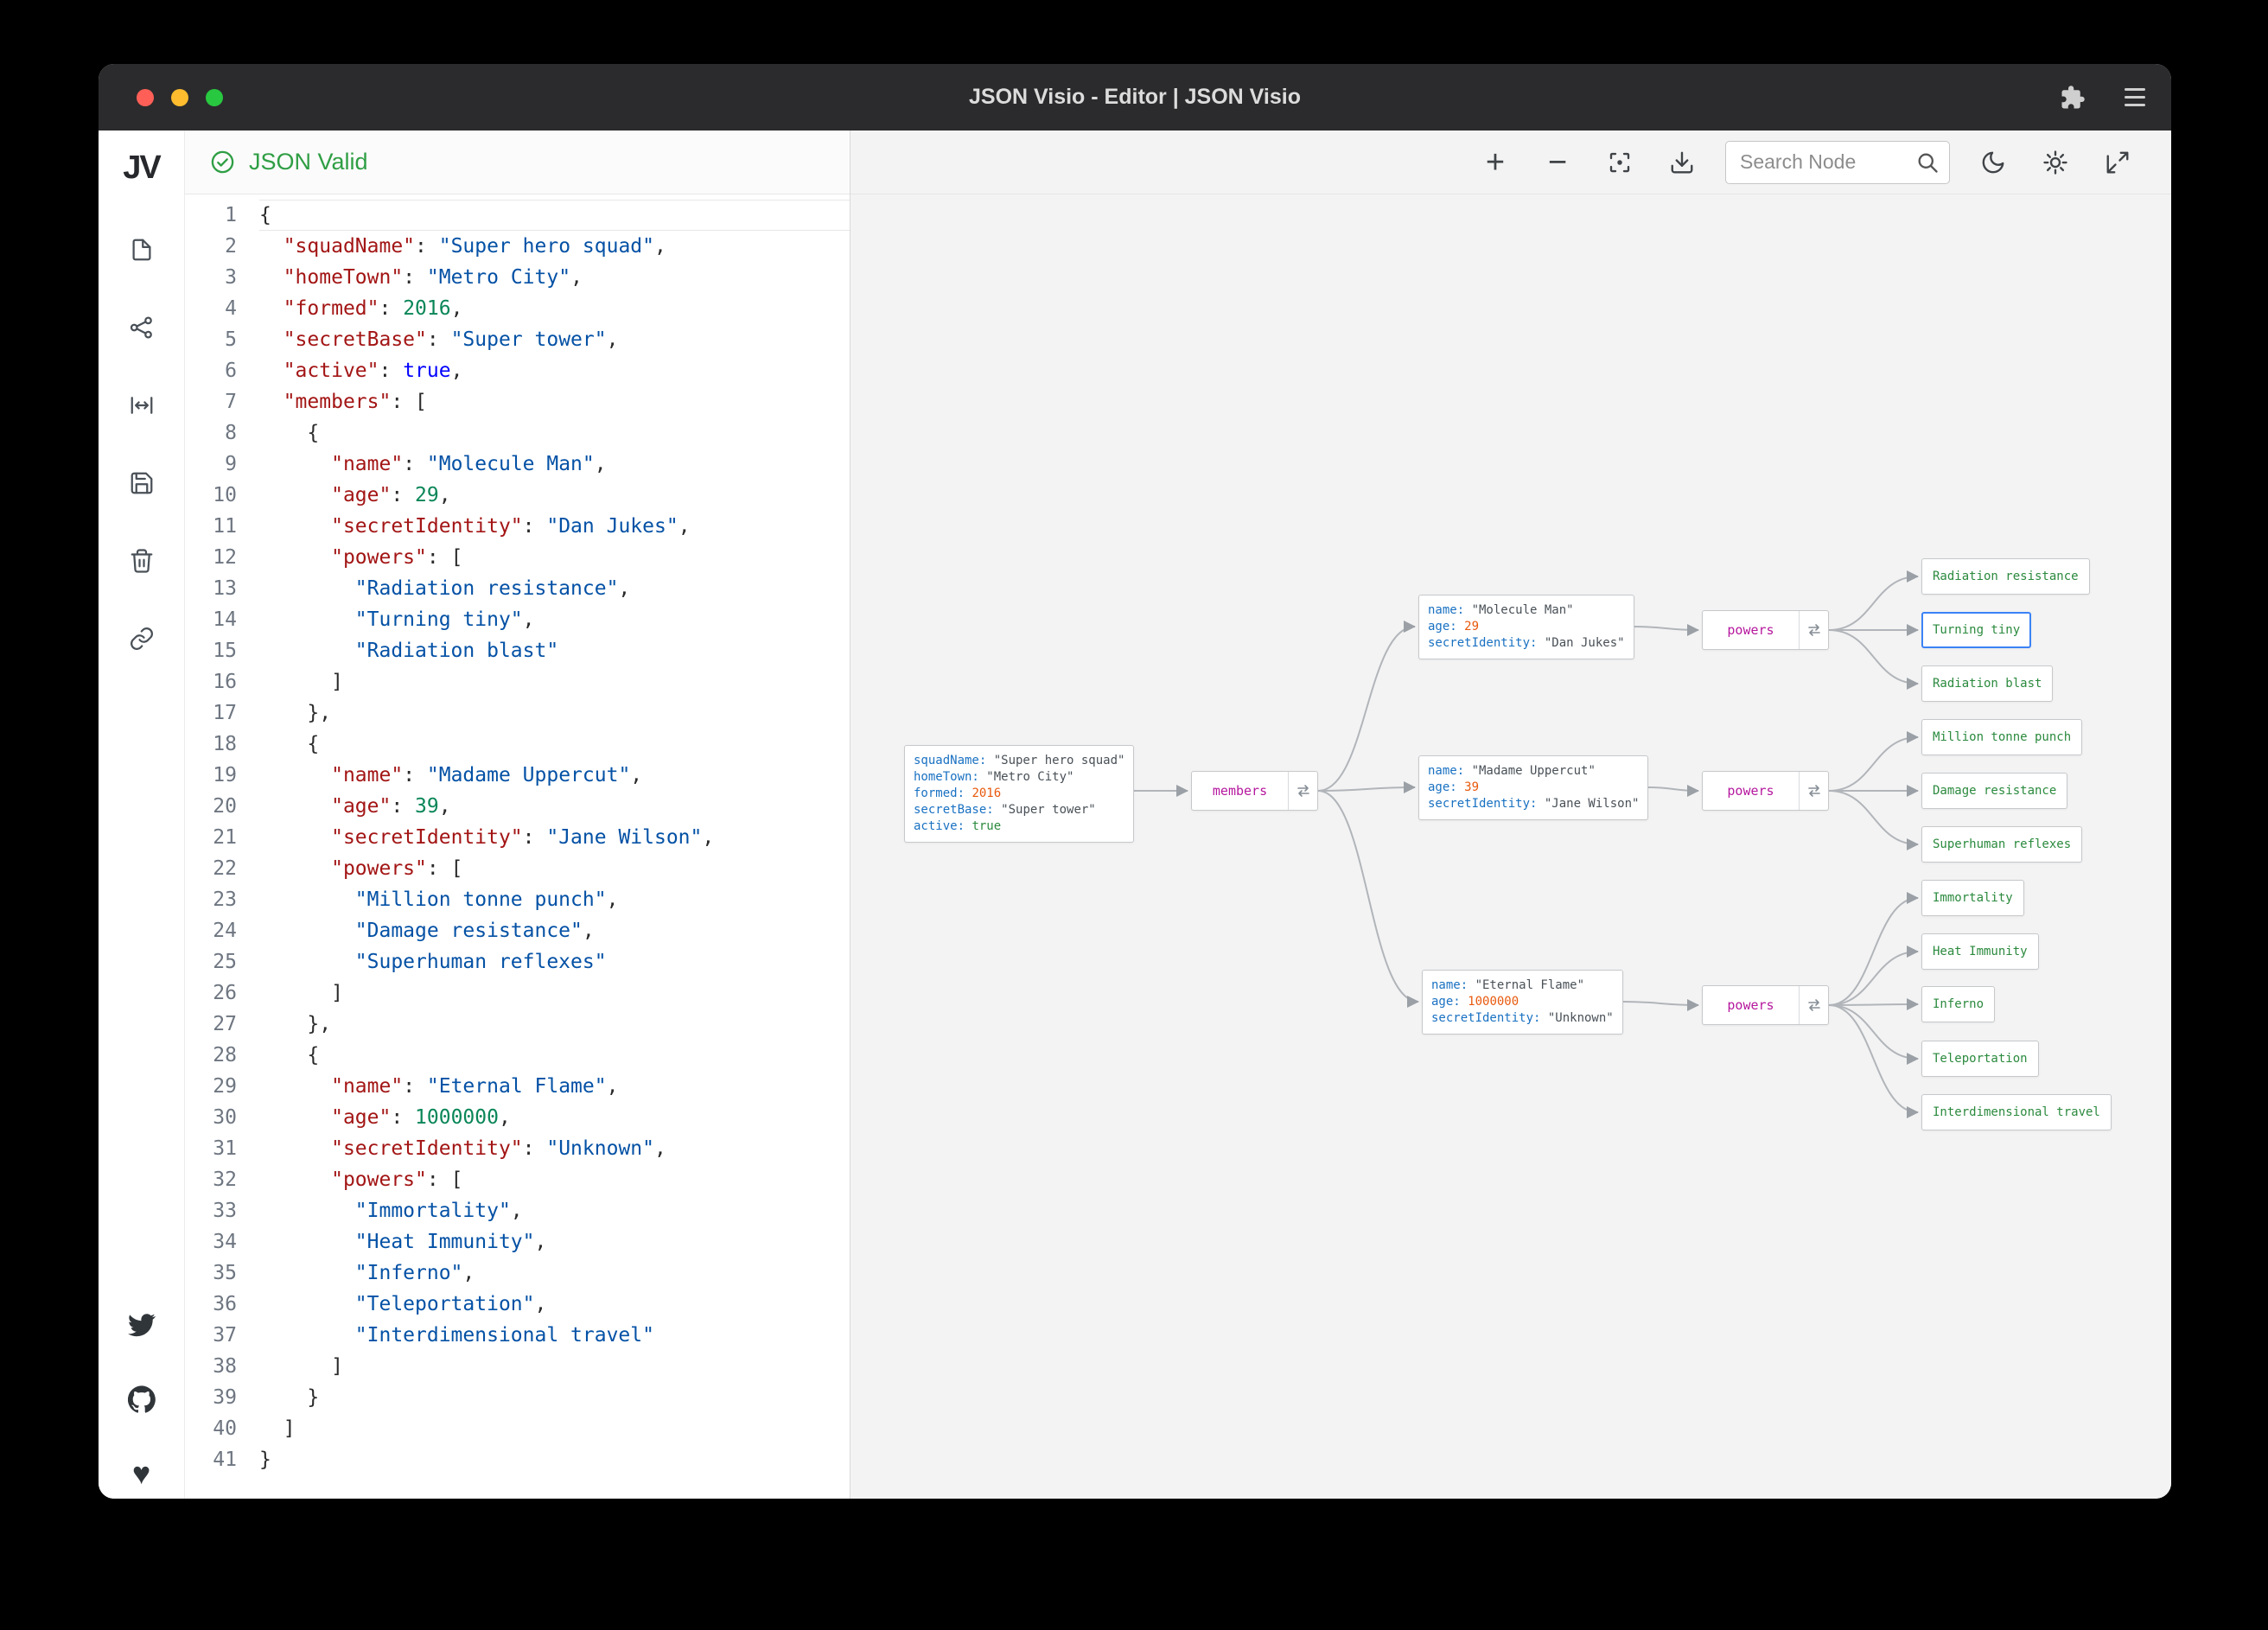 The image size is (2268, 1630). I want to click on code-line: 28 {, so click(517, 1055).